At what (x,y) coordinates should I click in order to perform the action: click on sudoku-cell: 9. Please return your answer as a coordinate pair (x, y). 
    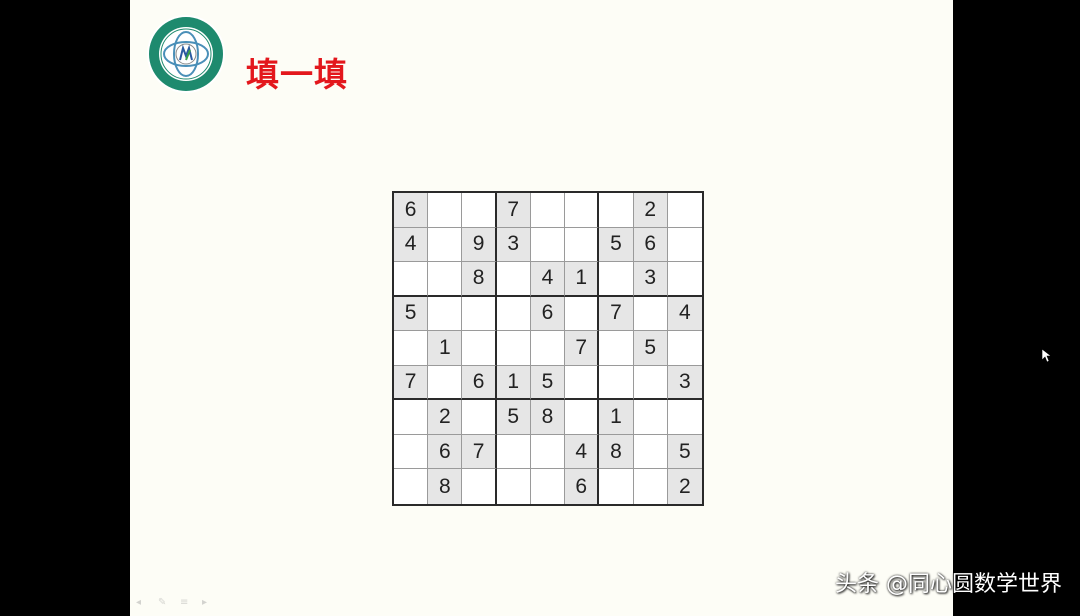
    Looking at the image, I should click on (479, 245).